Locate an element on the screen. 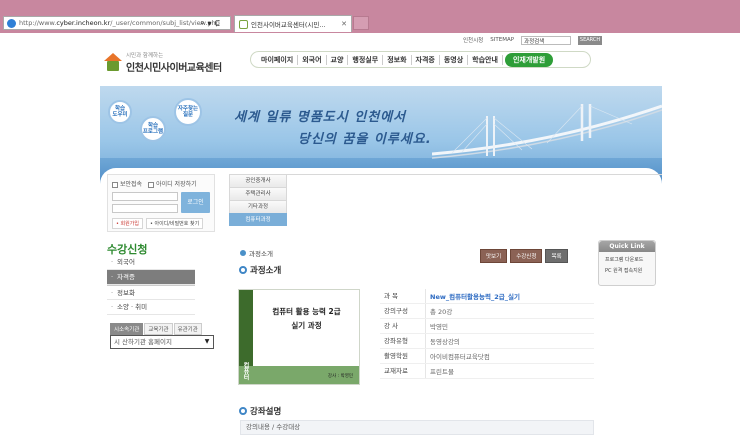  refresh-icon: C is located at coordinates (218, 23).